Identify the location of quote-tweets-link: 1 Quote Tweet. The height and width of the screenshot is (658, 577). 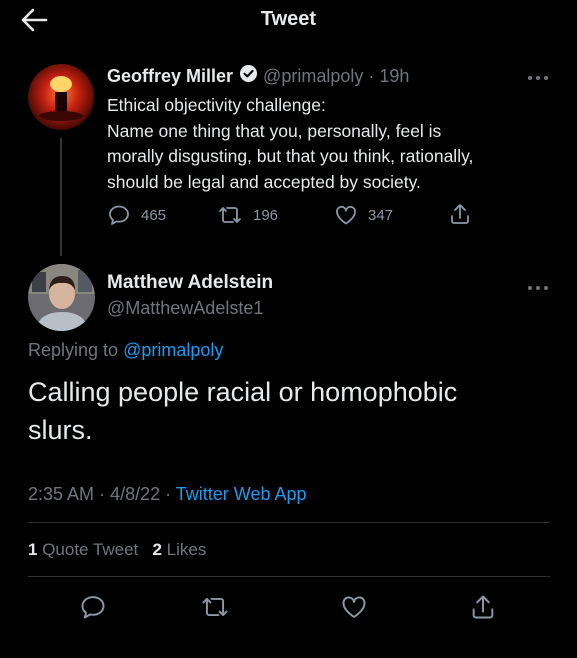
(83, 549).